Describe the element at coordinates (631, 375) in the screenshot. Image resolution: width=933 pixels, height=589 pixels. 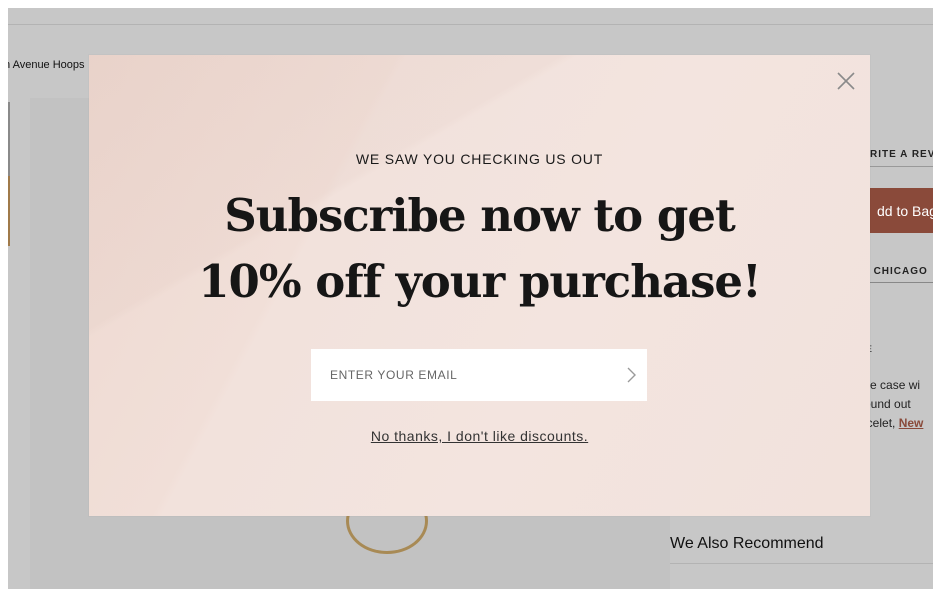
I see `chevron-right-icon` at that location.